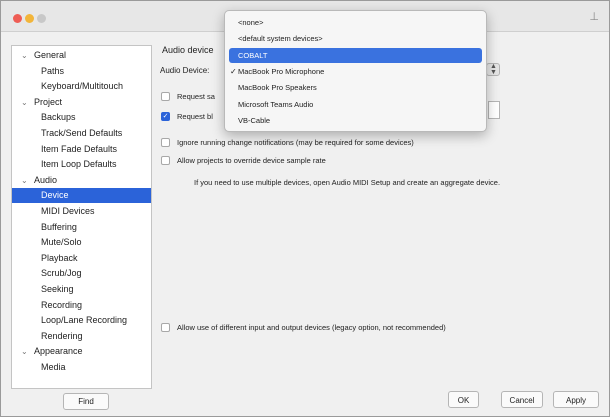 This screenshot has width=610, height=417. Describe the element at coordinates (29, 18) in the screenshot. I see `minimize-window-button` at that location.